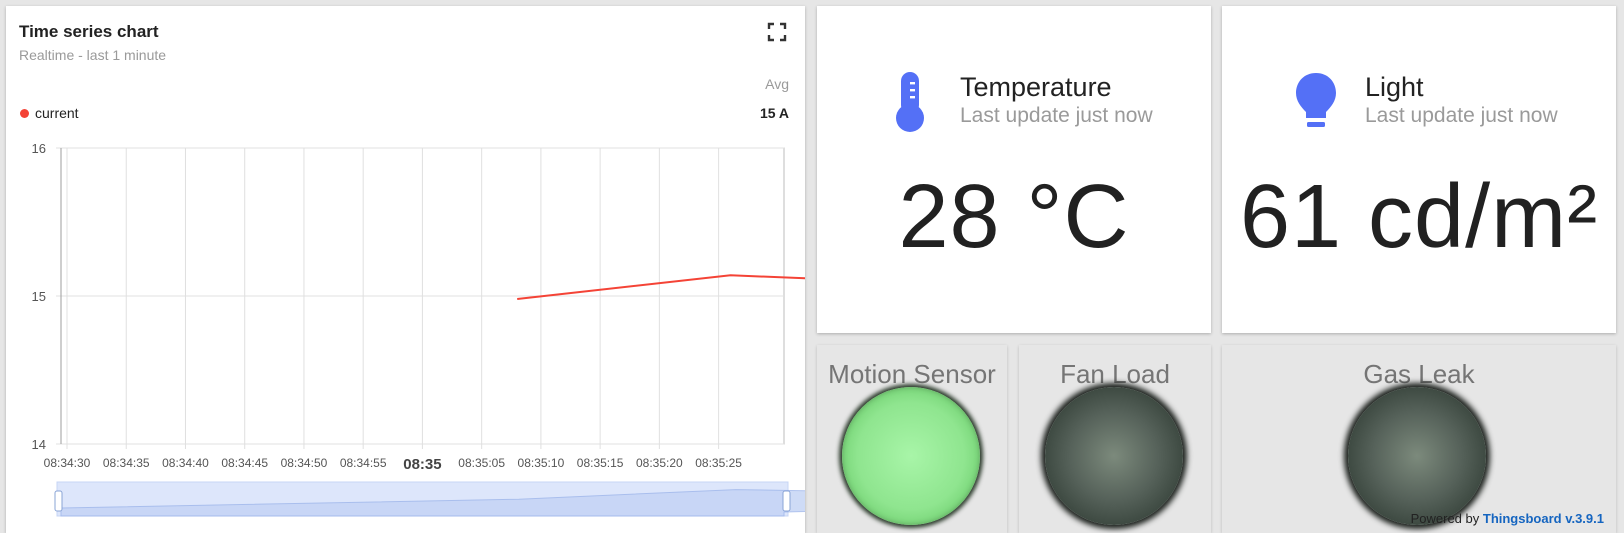  Describe the element at coordinates (1417, 456) in the screenshot. I see `gas-leak-led` at that location.